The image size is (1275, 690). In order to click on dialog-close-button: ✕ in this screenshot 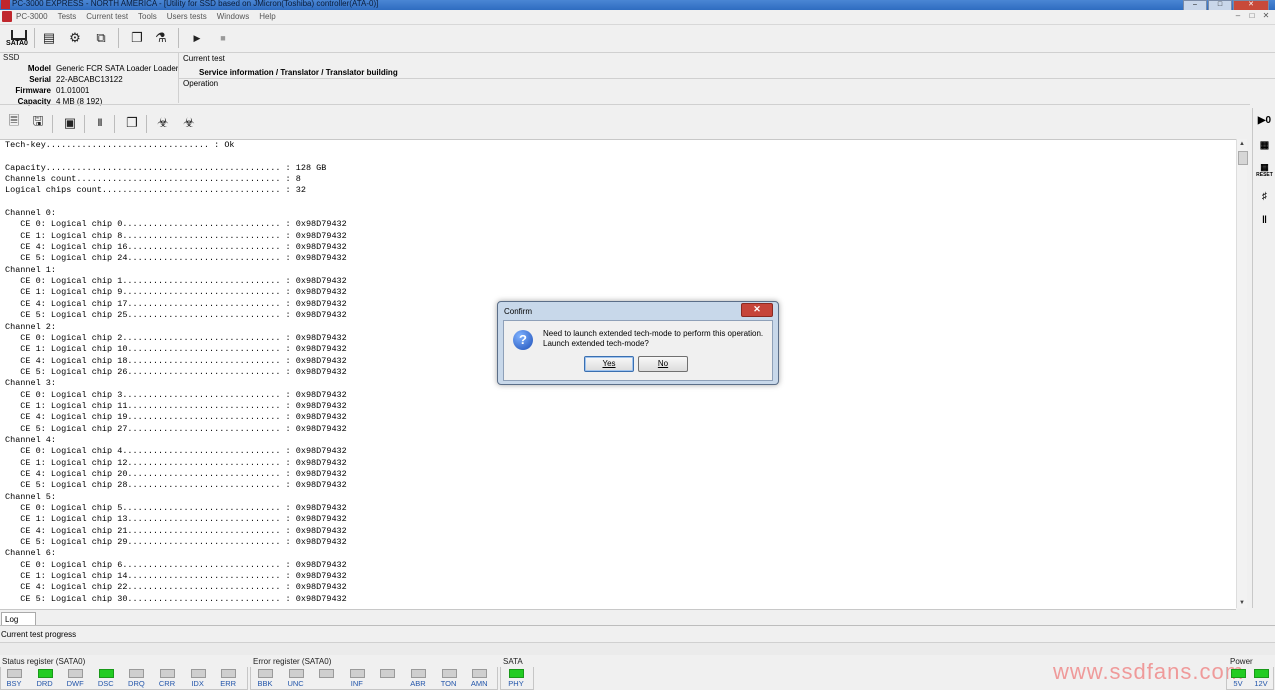, I will do `click(757, 310)`.